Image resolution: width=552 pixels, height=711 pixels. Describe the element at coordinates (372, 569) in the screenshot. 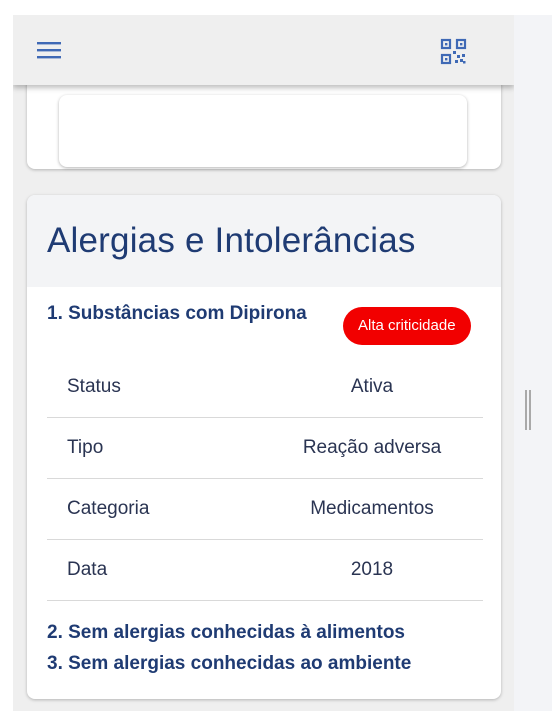

I see `detail-value: 2018` at that location.